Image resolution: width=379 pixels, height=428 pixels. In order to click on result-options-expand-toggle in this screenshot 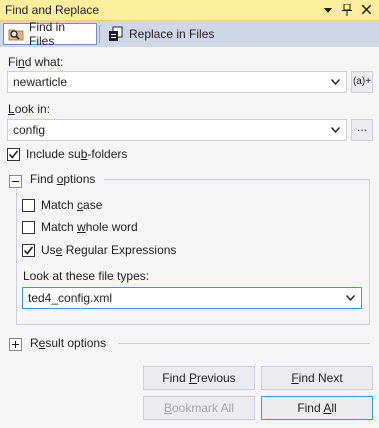, I will do `click(15, 344)`.